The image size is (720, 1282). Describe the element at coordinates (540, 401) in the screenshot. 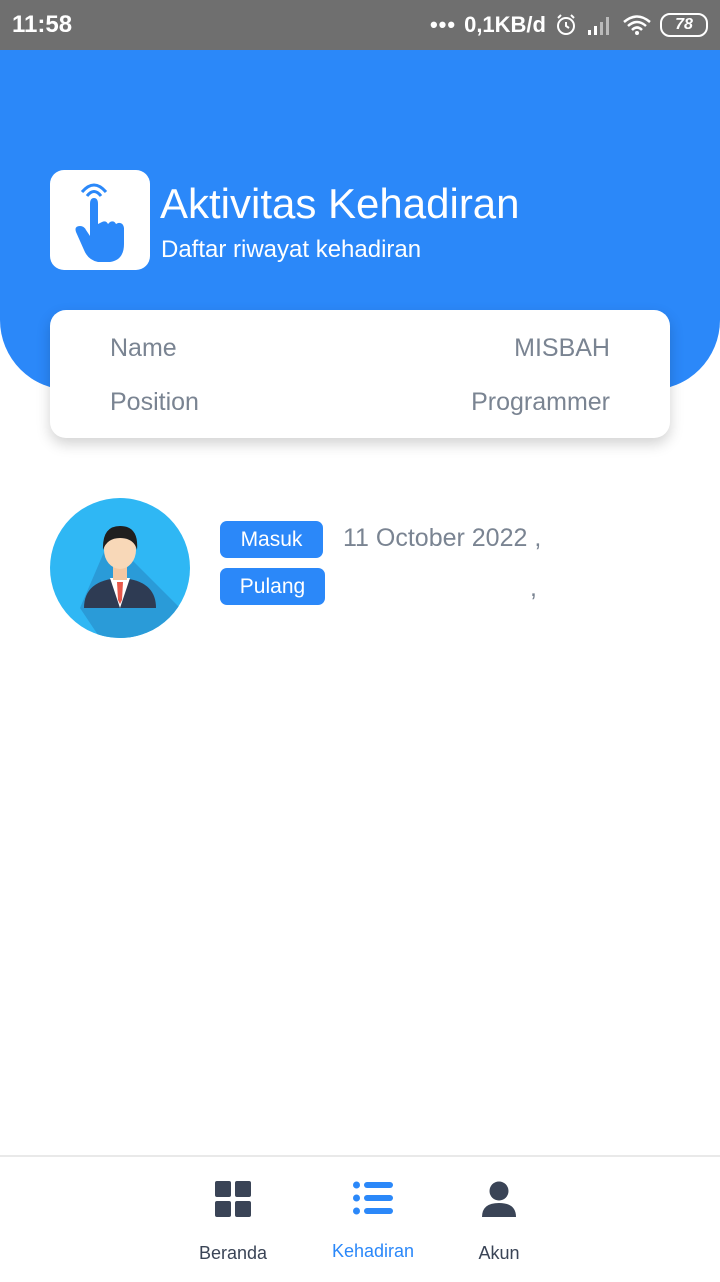

I see `position-value: Programmer` at that location.